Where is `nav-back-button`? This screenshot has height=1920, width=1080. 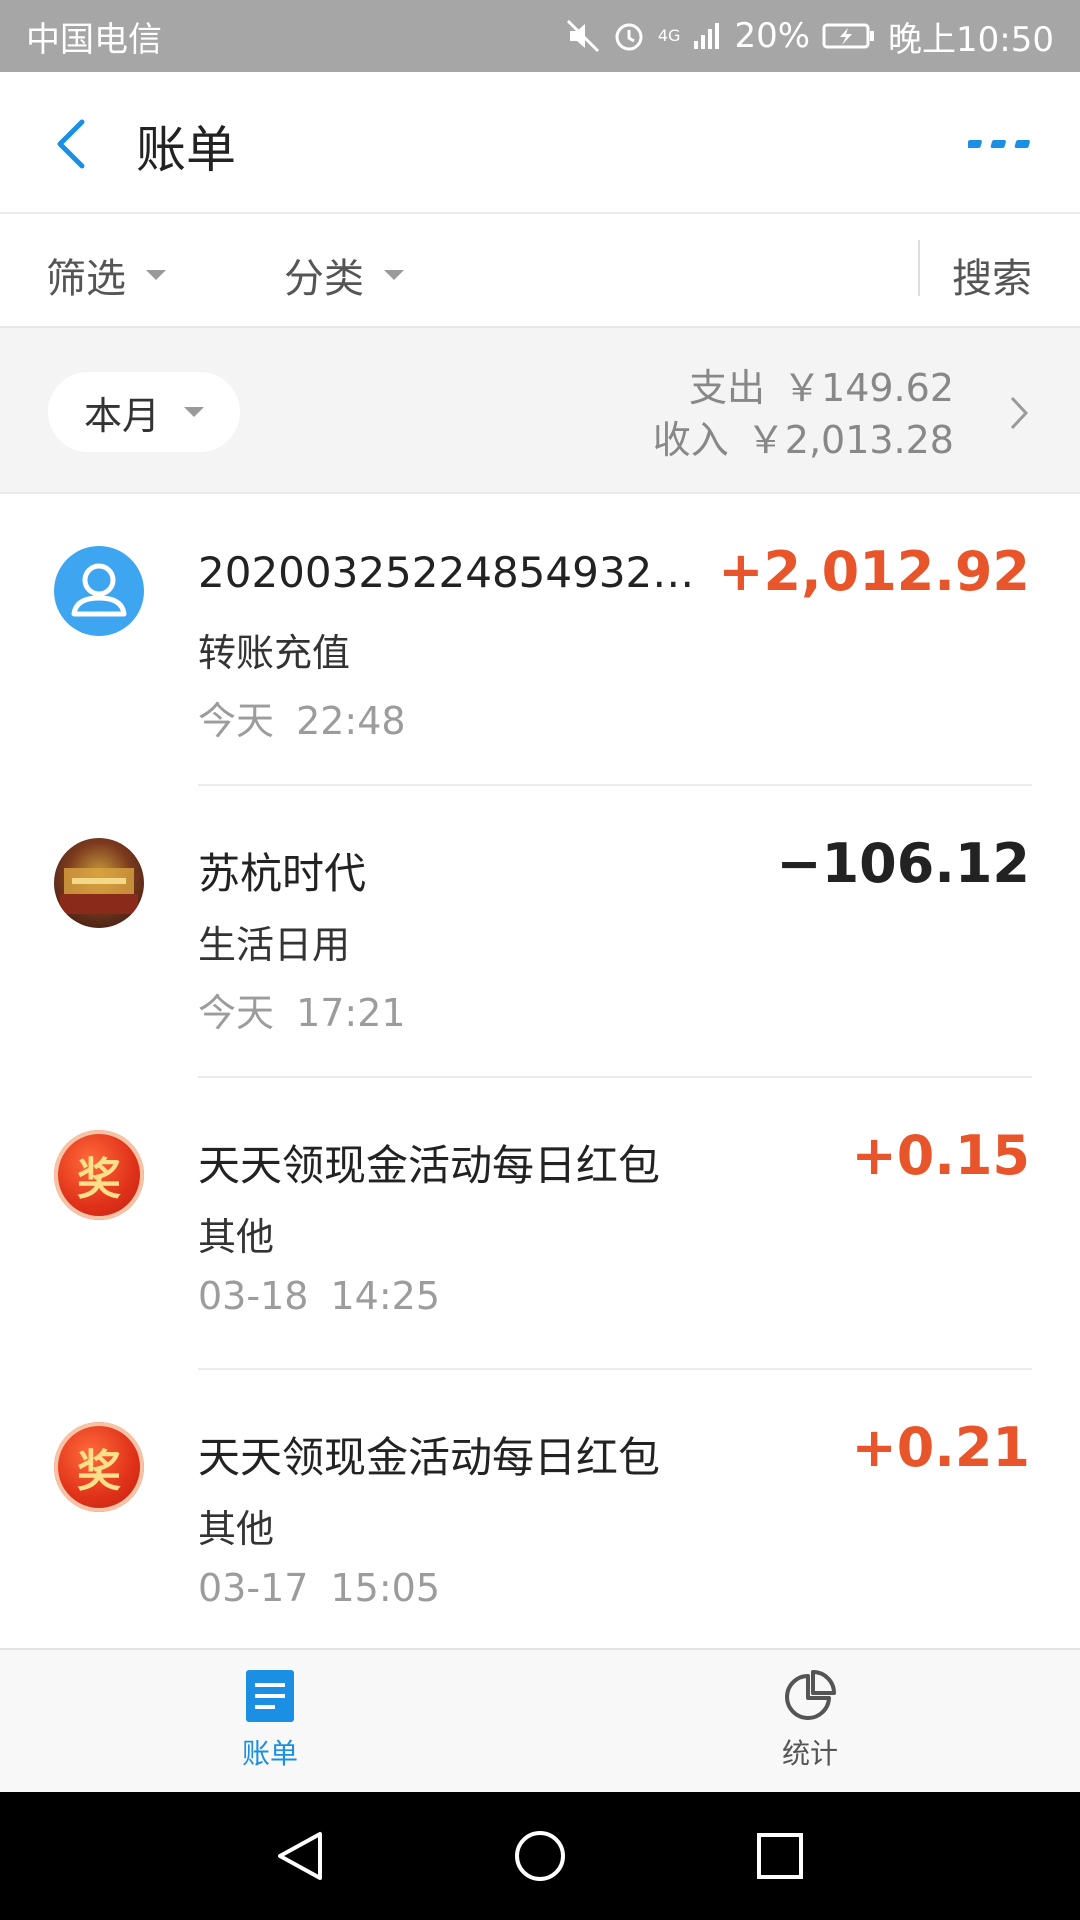 nav-back-button is located at coordinates (300, 1856).